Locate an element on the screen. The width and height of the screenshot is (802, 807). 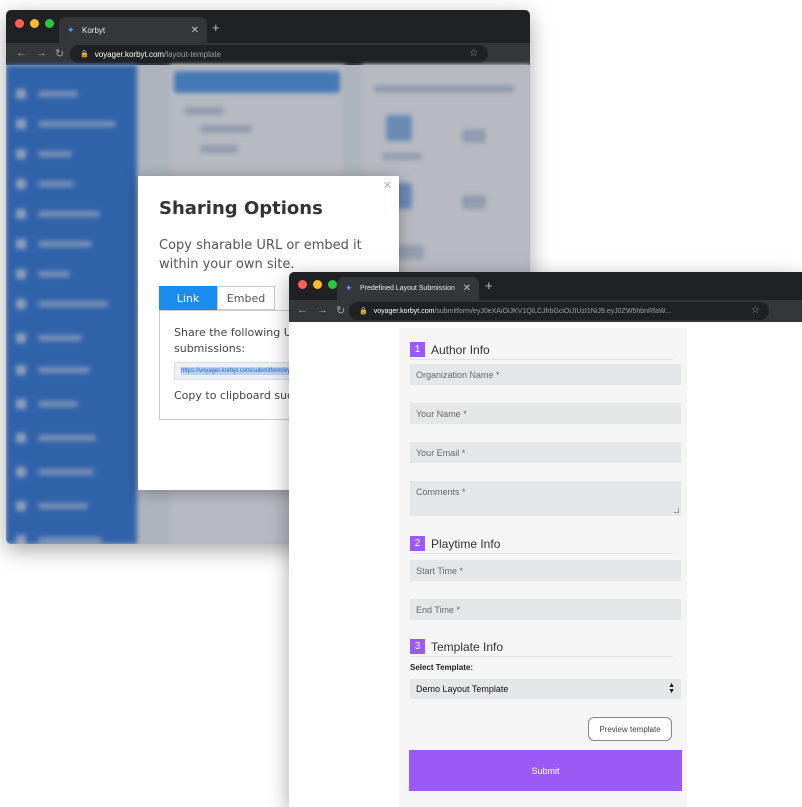
tab-strip: ✦ Korbyt ✕ + is located at coordinates (268, 26).